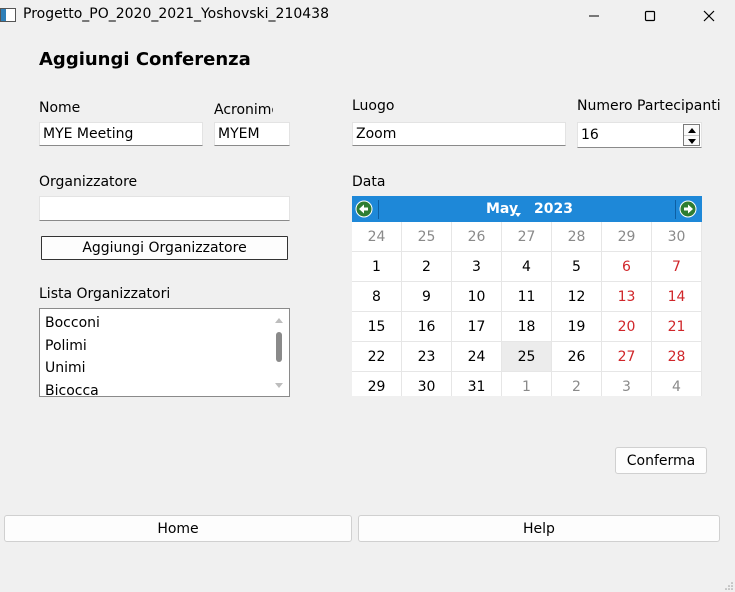  I want to click on window-title: Progetto_PO_2020_2021_Yoshovski_210438, so click(176, 14).